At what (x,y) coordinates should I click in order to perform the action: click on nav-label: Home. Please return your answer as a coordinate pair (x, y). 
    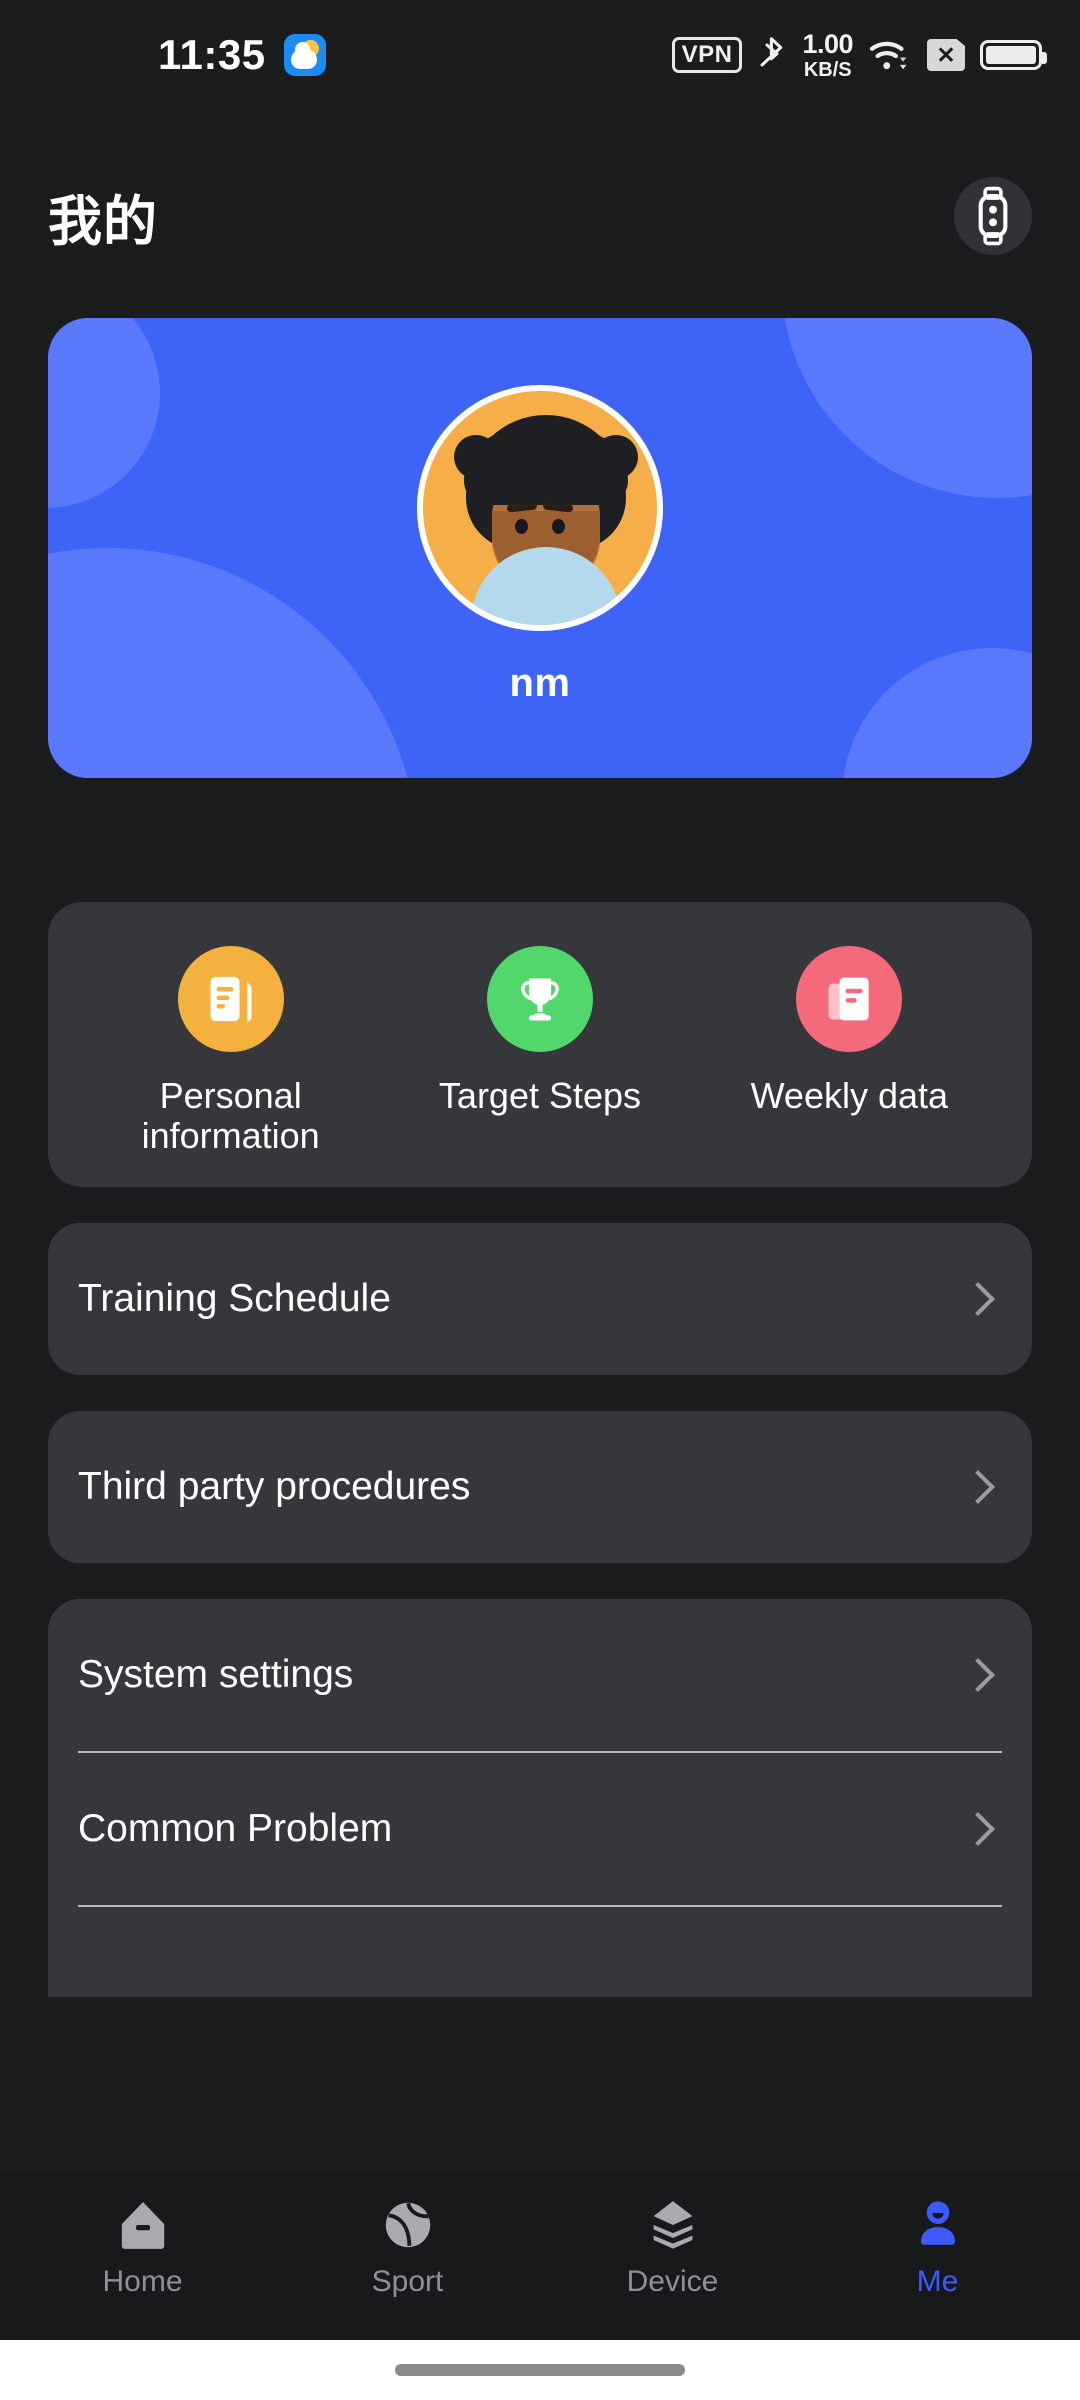
    Looking at the image, I should click on (142, 2281).